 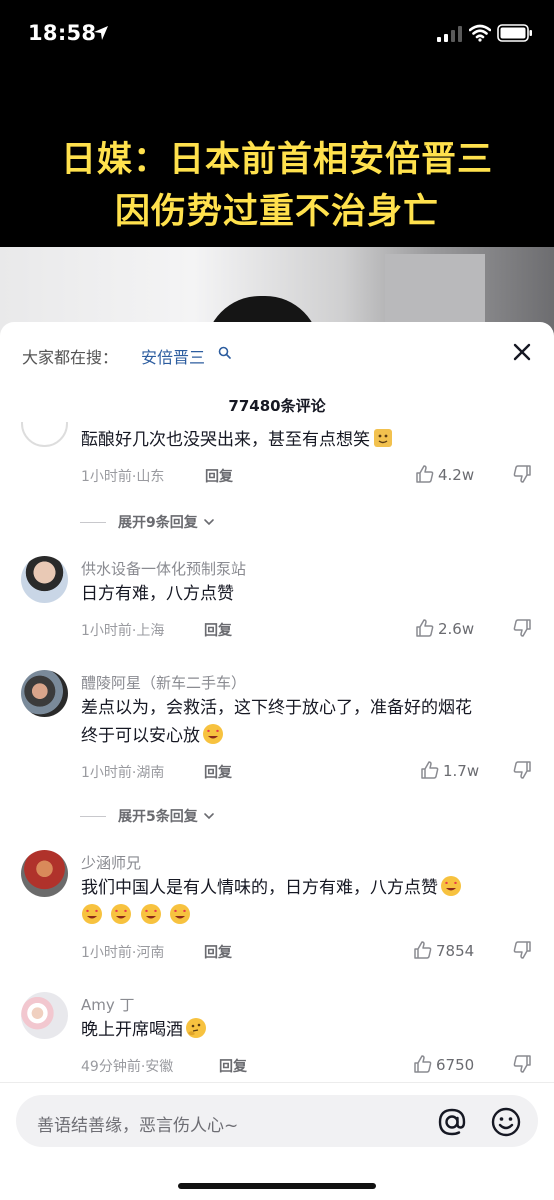 What do you see at coordinates (276, 708) in the screenshot?
I see `comment-text-line-1: 差点以为，会救活，这下终于放心了，准备好的烟花` at bounding box center [276, 708].